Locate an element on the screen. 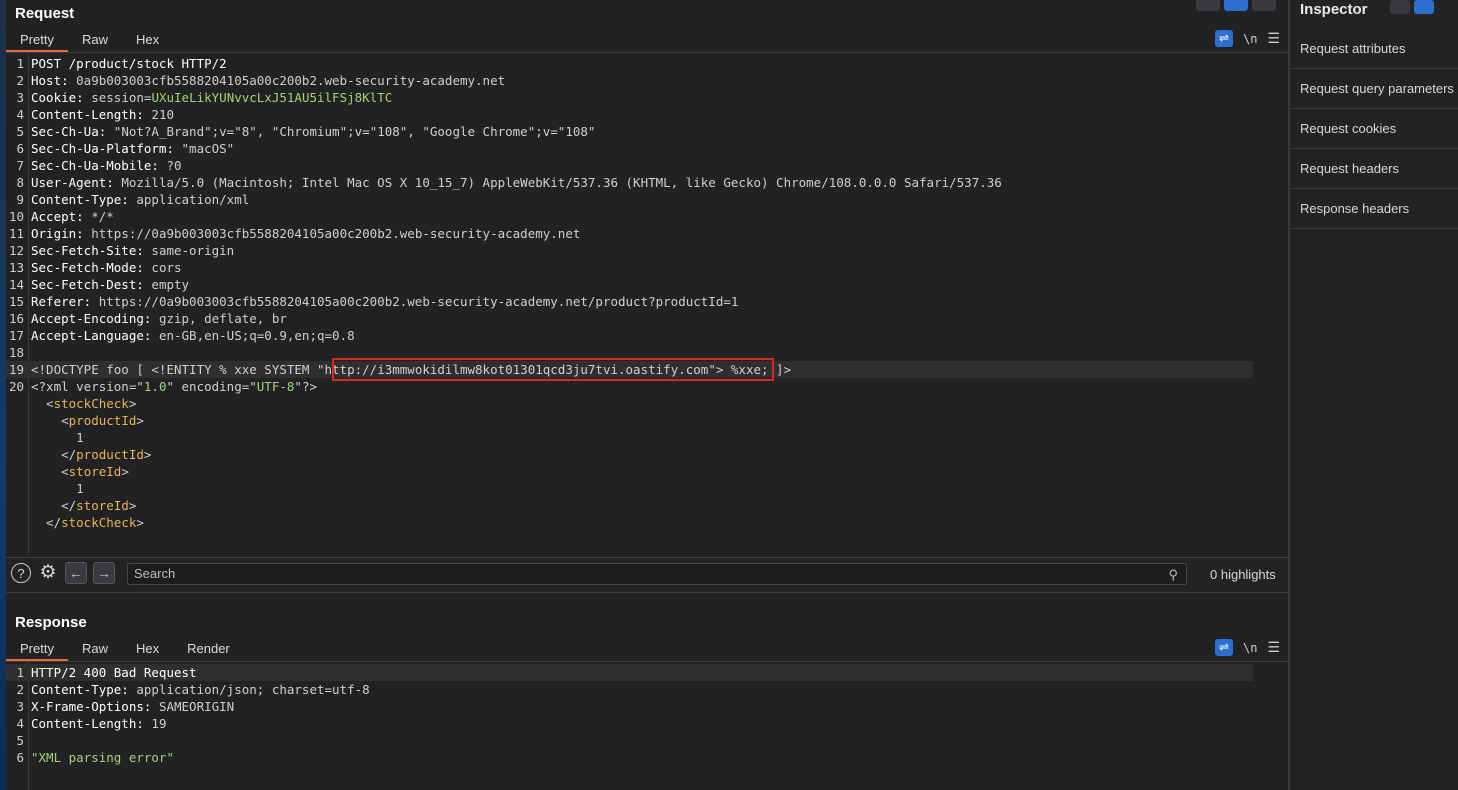  inspector-layout-buttons is located at coordinates (1412, 7).